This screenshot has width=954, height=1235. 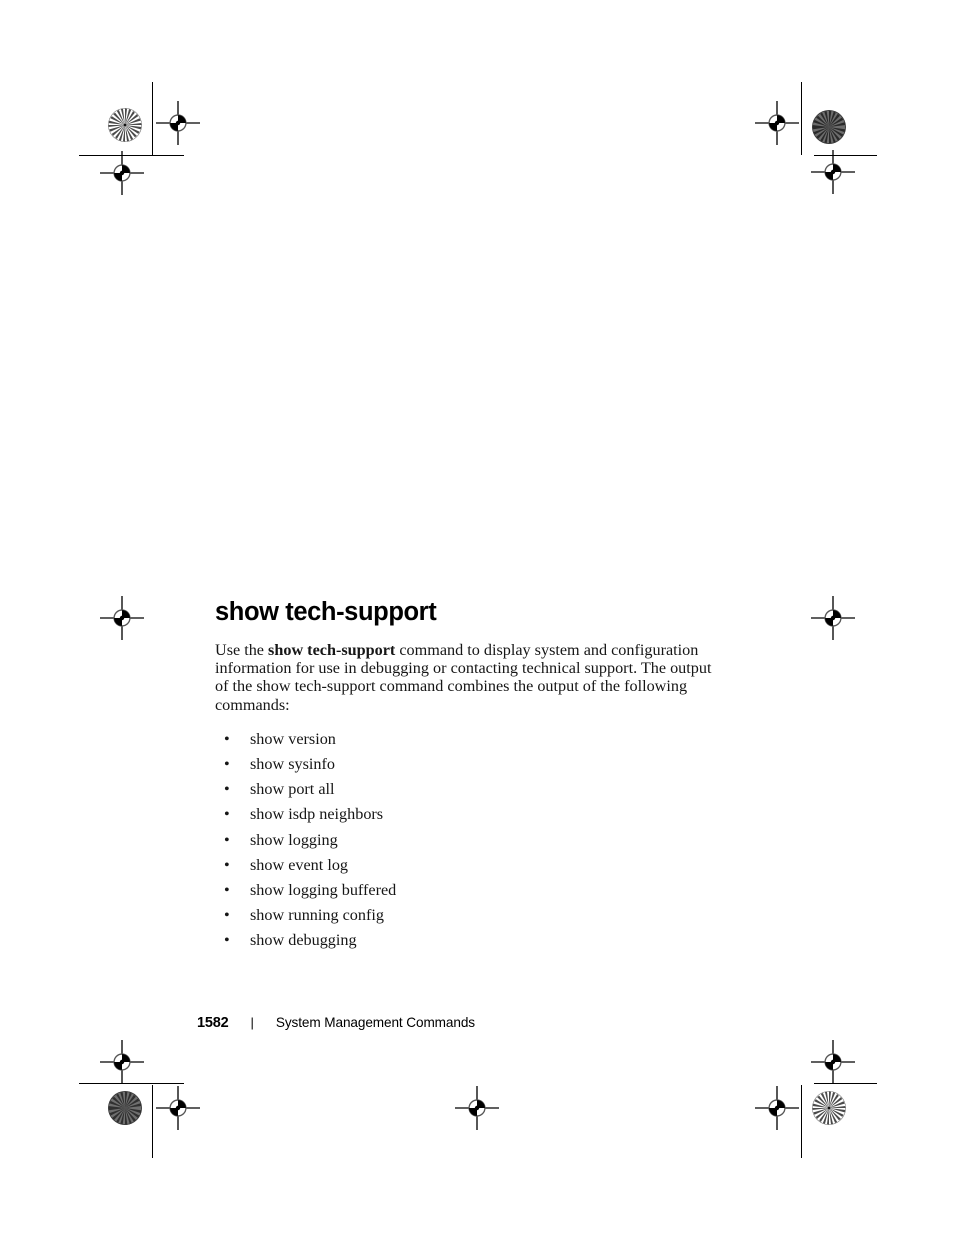 I want to click on list-item-label: show version, so click(x=293, y=739).